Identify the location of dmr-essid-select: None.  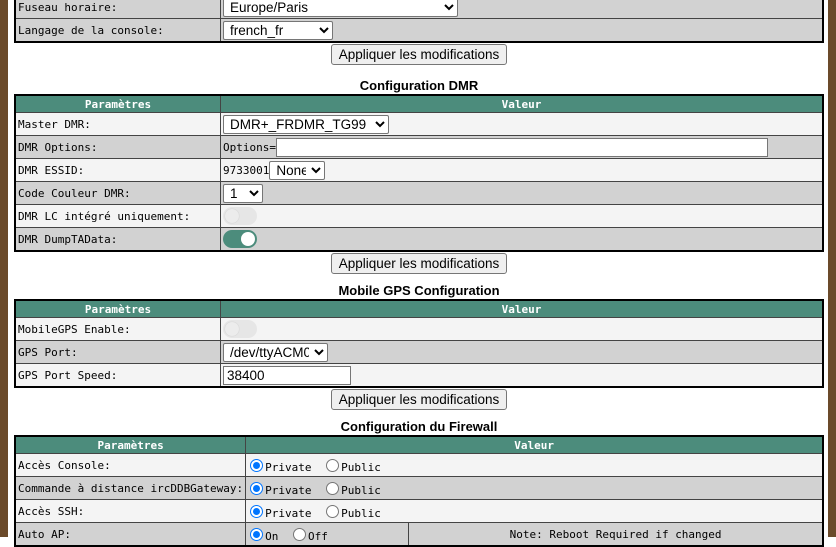
(297, 170).